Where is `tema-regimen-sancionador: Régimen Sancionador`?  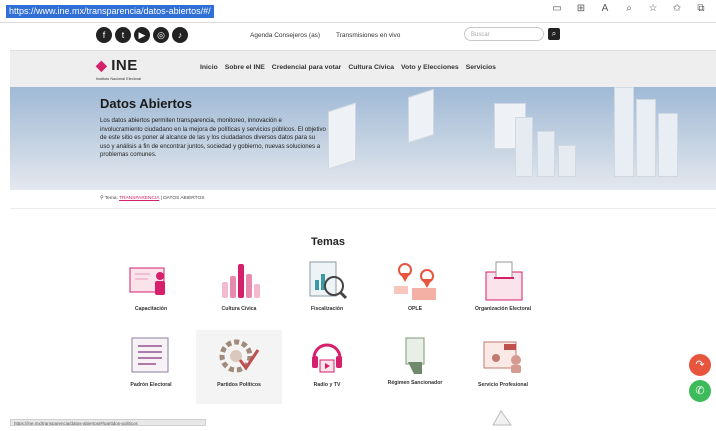 tema-regimen-sancionador: Régimen Sancionador is located at coordinates (415, 367).